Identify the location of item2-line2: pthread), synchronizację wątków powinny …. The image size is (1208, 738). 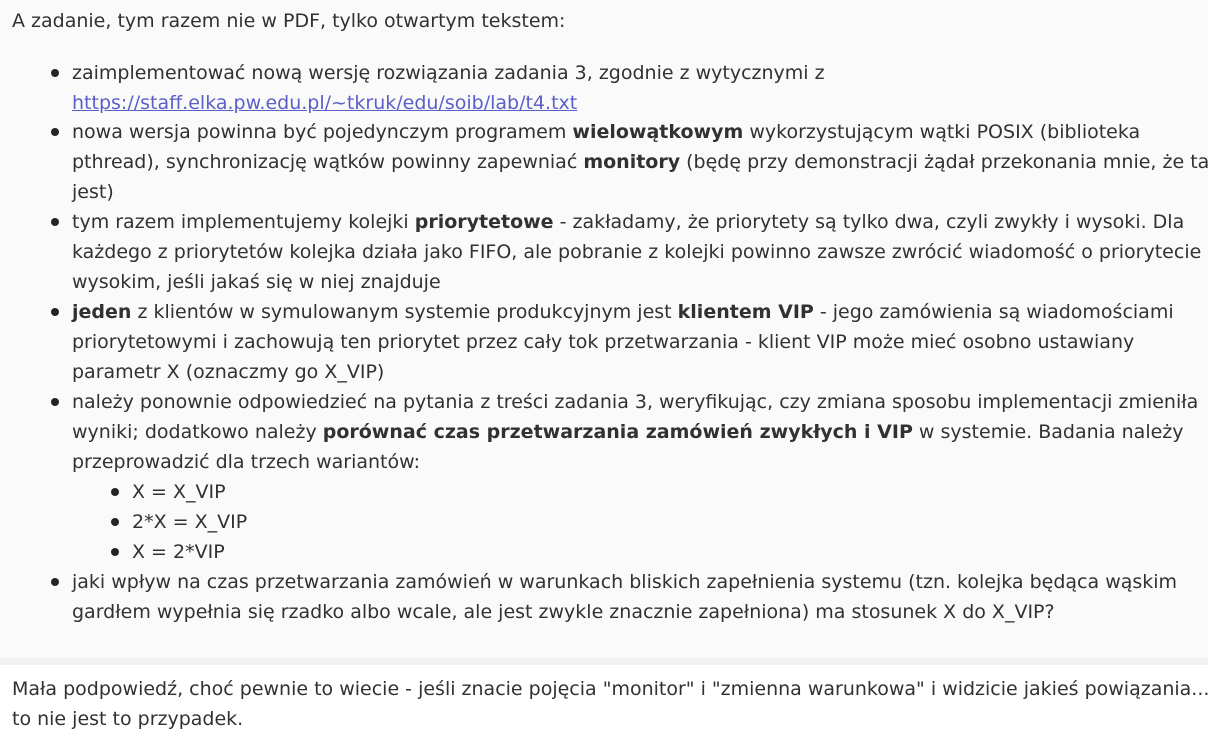
(640, 162).